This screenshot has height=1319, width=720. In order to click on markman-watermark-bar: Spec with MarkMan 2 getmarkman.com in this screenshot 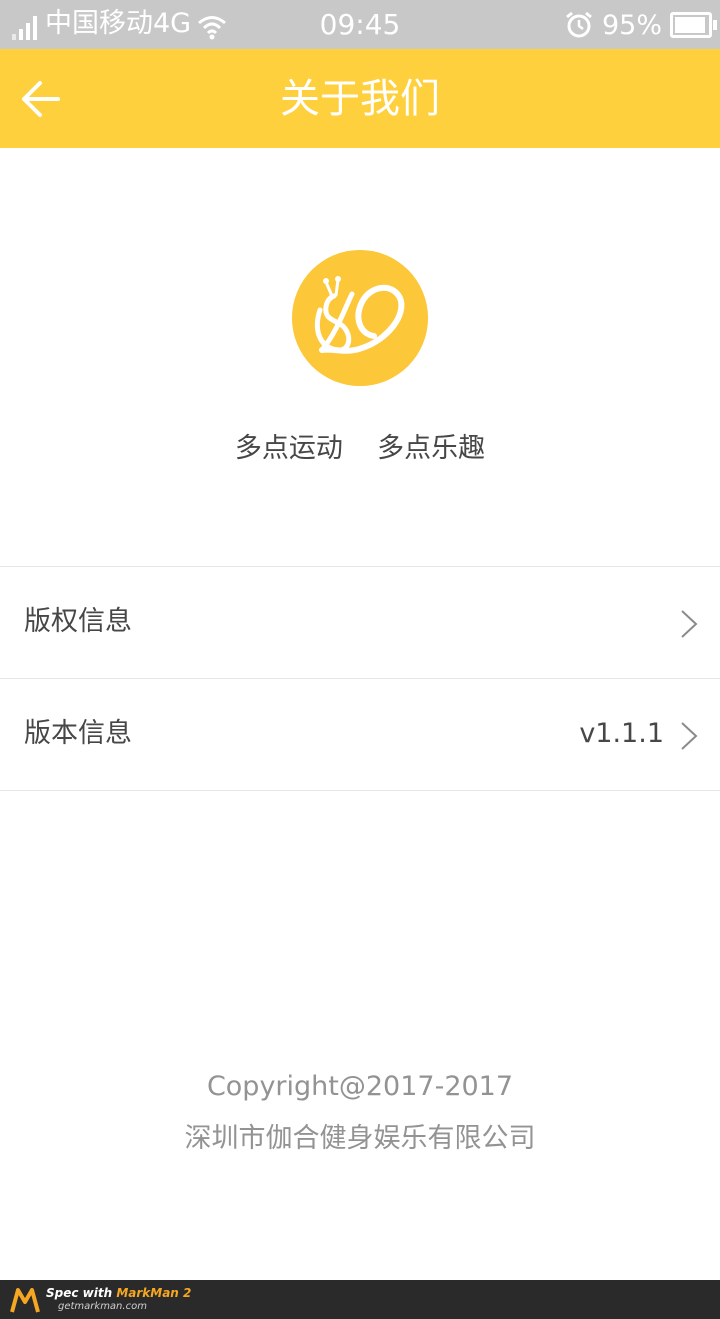, I will do `click(360, 1299)`.